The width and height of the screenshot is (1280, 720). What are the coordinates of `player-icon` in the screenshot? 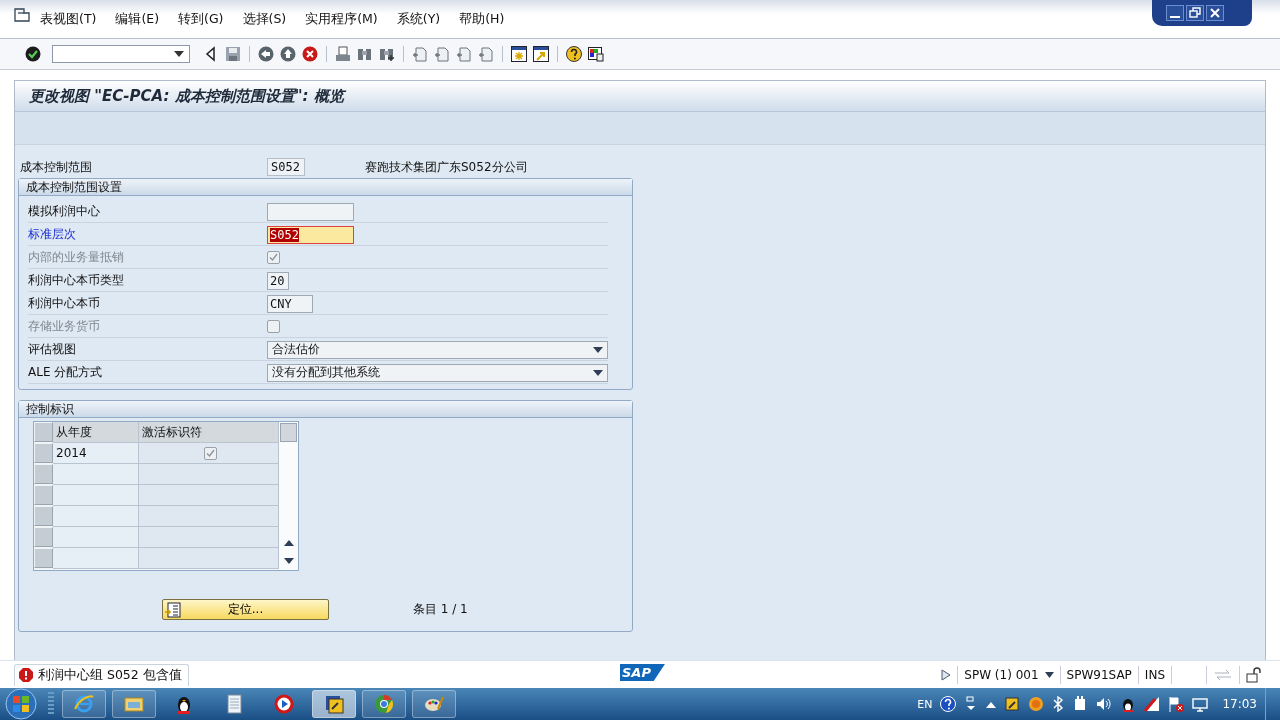 It's located at (284, 704).